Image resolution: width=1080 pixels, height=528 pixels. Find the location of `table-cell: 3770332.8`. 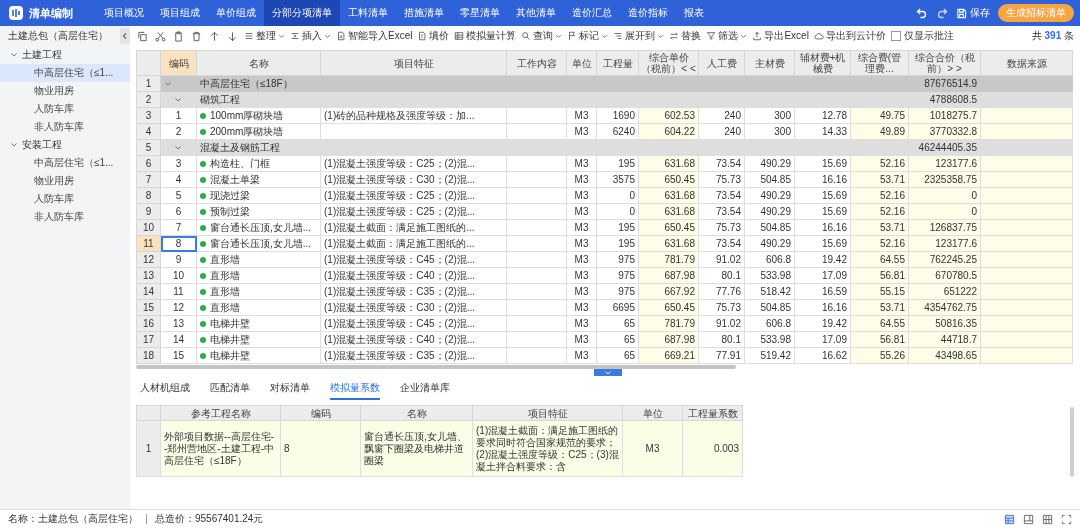

table-cell: 3770332.8 is located at coordinates (953, 131).